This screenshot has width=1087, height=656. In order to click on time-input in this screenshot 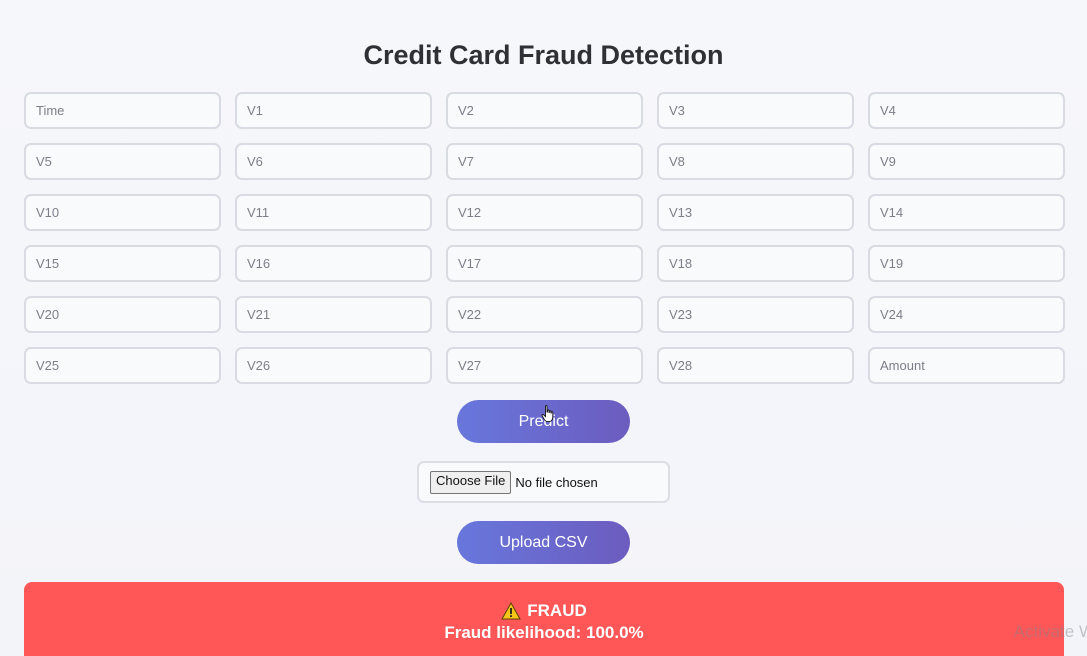, I will do `click(122, 110)`.